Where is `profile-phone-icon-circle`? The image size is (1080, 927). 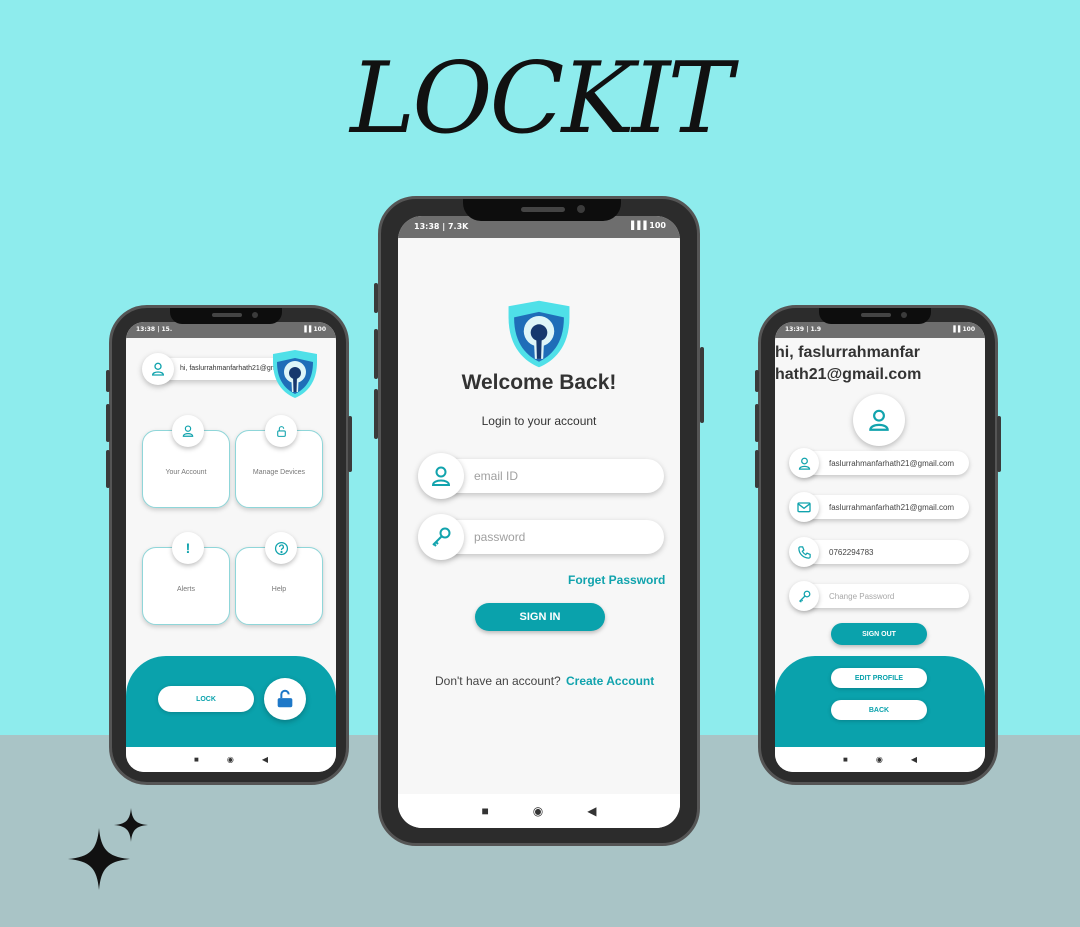
profile-phone-icon-circle is located at coordinates (804, 552).